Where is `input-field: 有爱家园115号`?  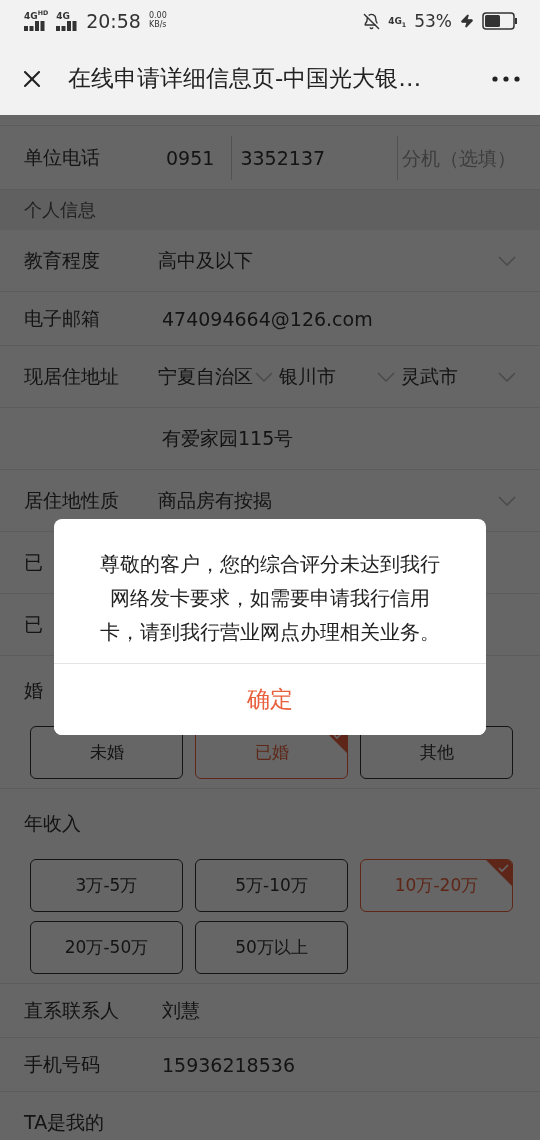
input-field: 有爱家园115号 is located at coordinates (337, 438).